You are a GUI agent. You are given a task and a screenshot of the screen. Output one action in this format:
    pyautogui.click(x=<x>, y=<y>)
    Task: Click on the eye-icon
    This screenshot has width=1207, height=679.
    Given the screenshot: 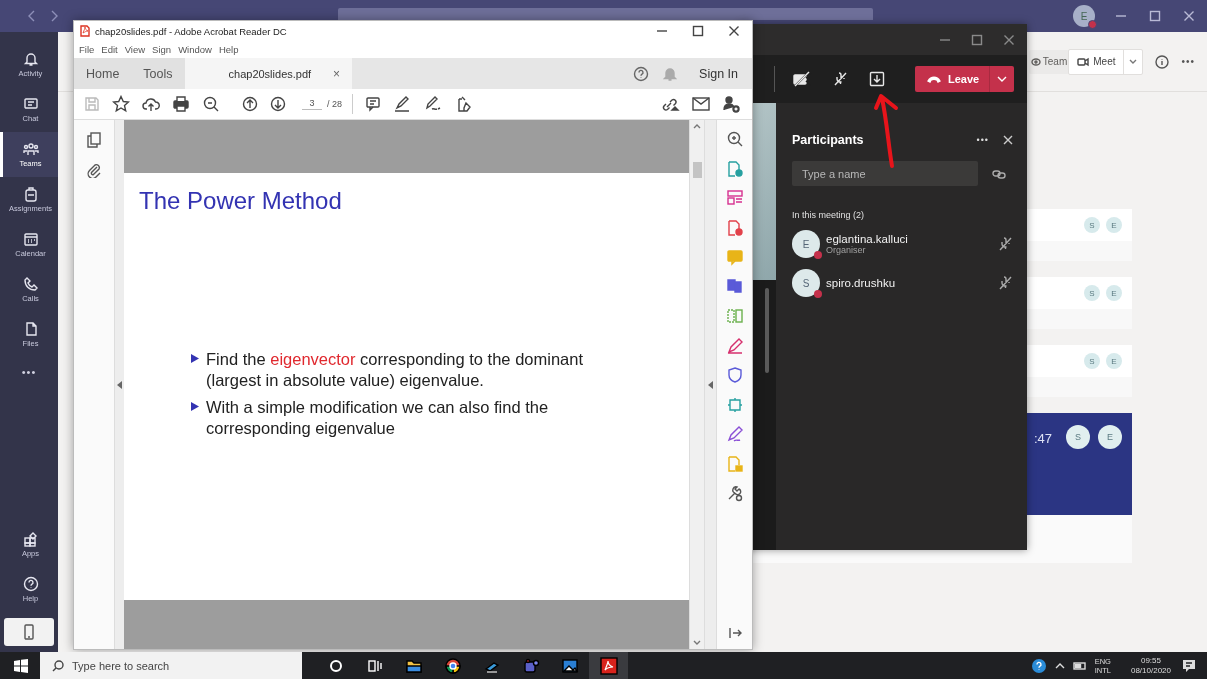 What is the action you would take?
    pyautogui.click(x=1035, y=61)
    